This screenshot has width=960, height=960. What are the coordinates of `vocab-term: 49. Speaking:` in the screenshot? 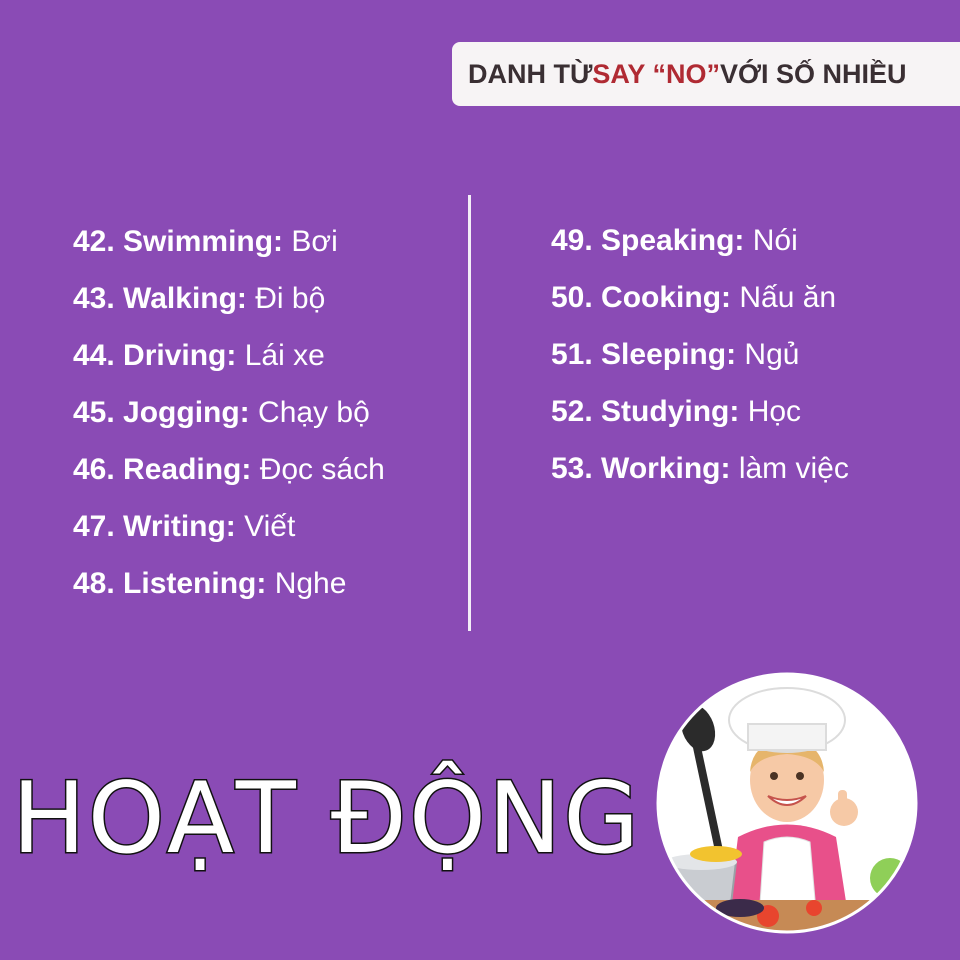 It's located at (648, 240).